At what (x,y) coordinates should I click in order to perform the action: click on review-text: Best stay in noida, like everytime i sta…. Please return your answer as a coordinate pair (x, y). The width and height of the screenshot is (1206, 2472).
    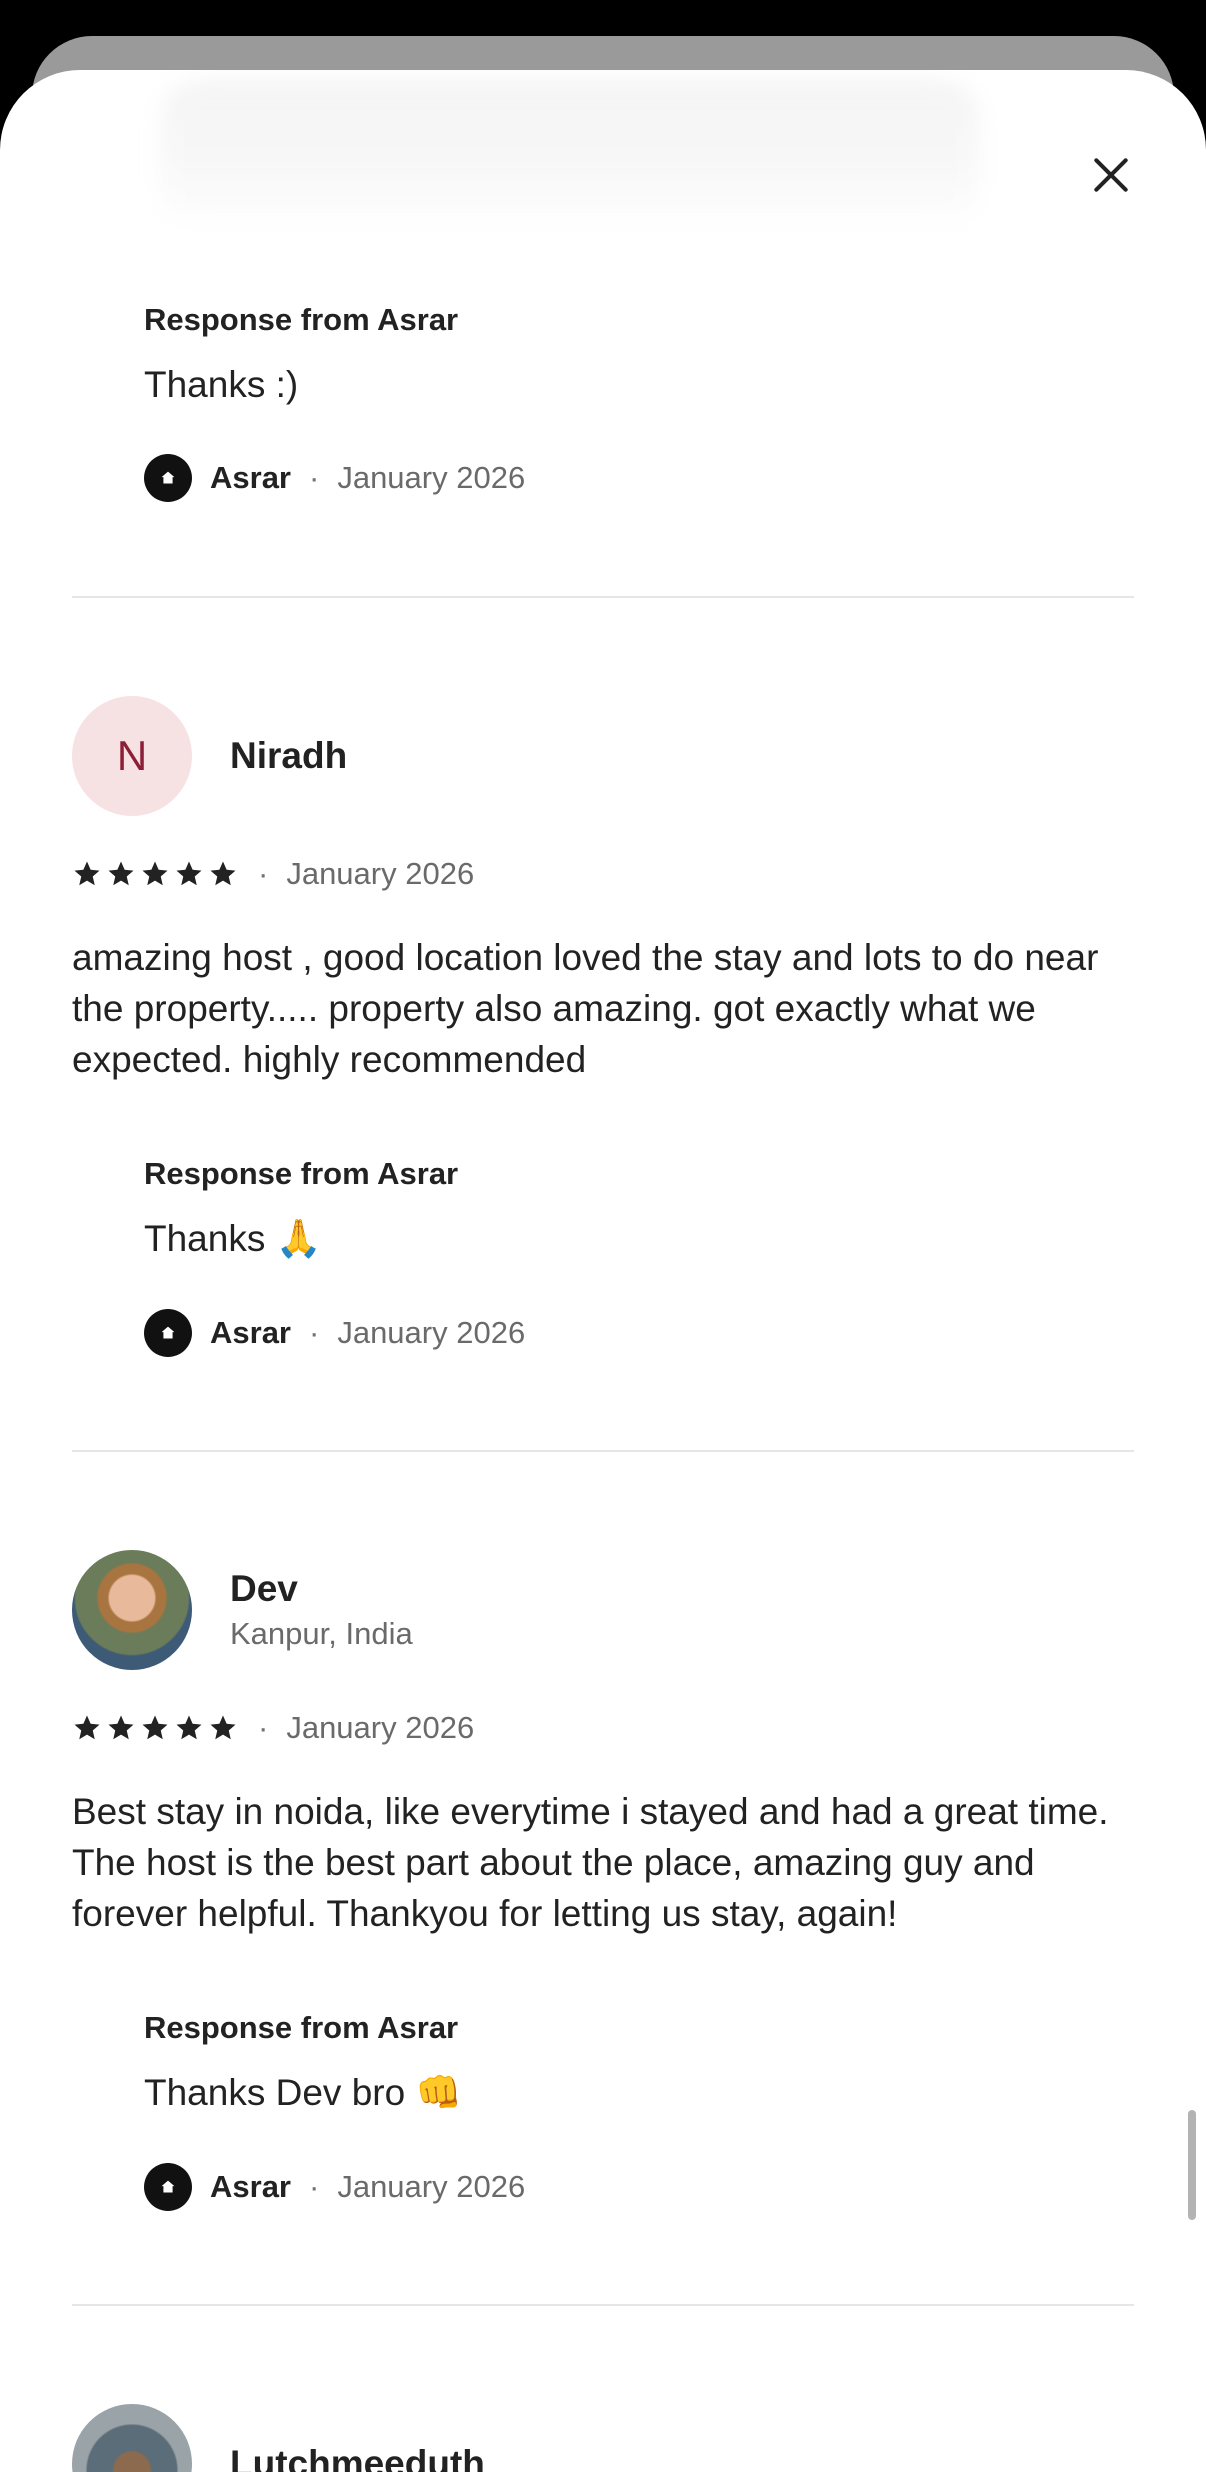
    Looking at the image, I should click on (590, 1862).